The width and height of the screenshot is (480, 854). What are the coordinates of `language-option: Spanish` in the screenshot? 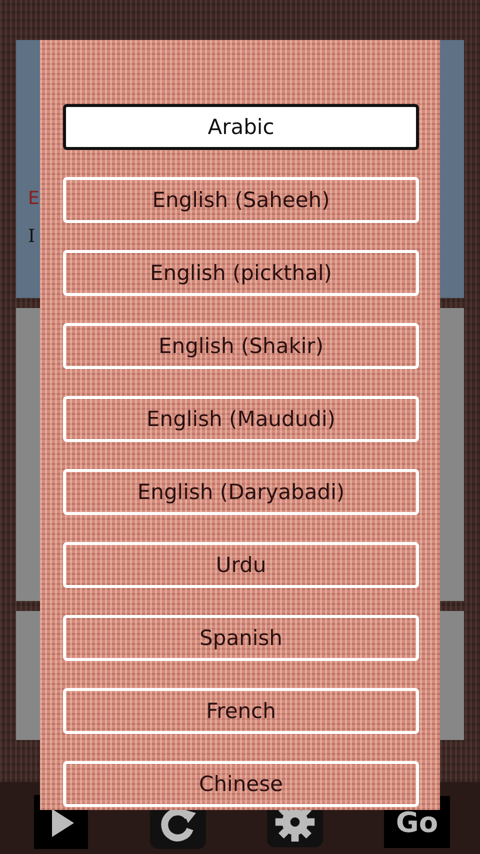 It's located at (241, 638).